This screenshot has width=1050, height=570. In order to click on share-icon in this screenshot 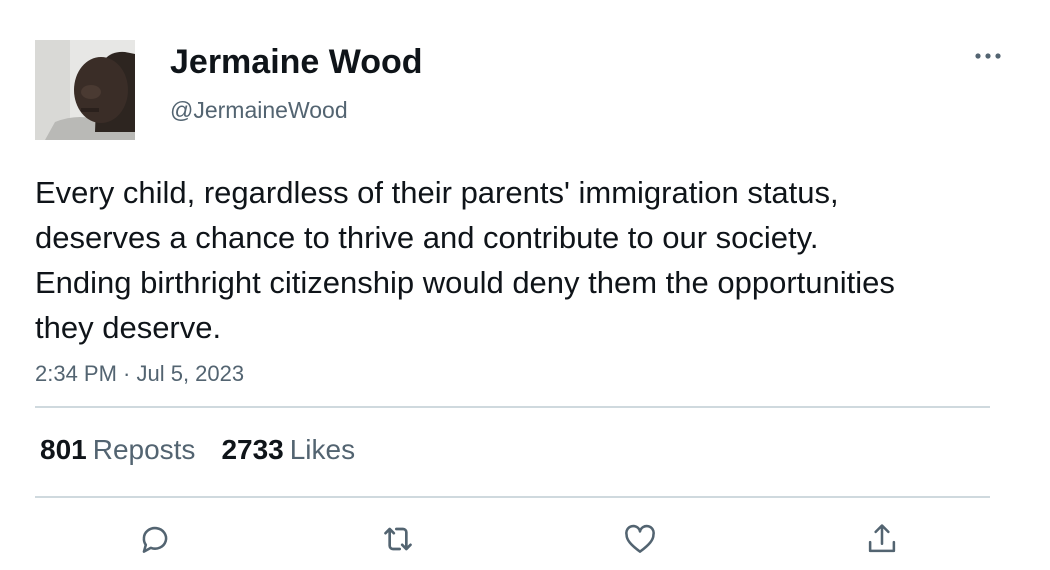, I will do `click(882, 538)`.